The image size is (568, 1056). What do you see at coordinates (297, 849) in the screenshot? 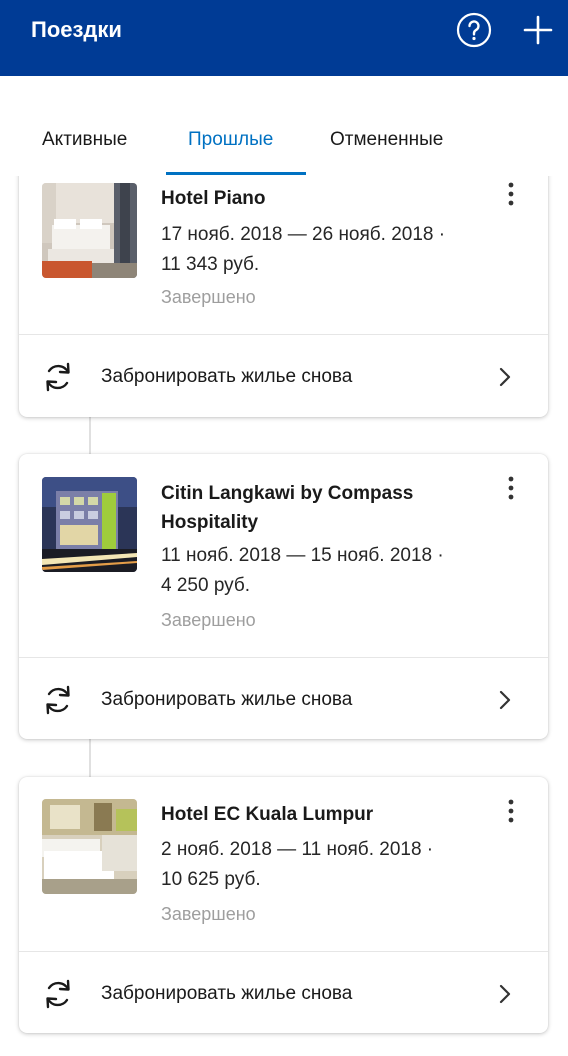
I see `trip-dates: 2 нояб. 2018 — 11 нояб. 2018 ·` at bounding box center [297, 849].